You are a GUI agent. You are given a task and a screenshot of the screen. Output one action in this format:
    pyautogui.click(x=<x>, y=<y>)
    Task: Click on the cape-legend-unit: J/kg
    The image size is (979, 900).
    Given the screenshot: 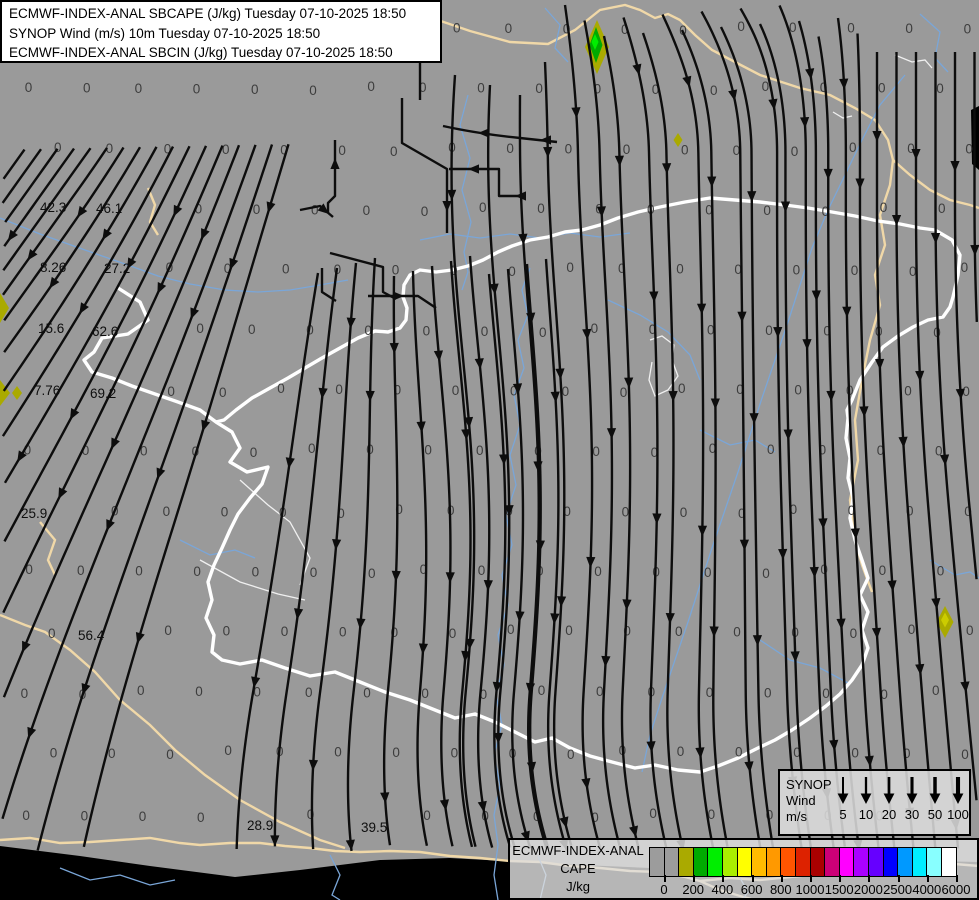 What is the action you would take?
    pyautogui.click(x=578, y=886)
    